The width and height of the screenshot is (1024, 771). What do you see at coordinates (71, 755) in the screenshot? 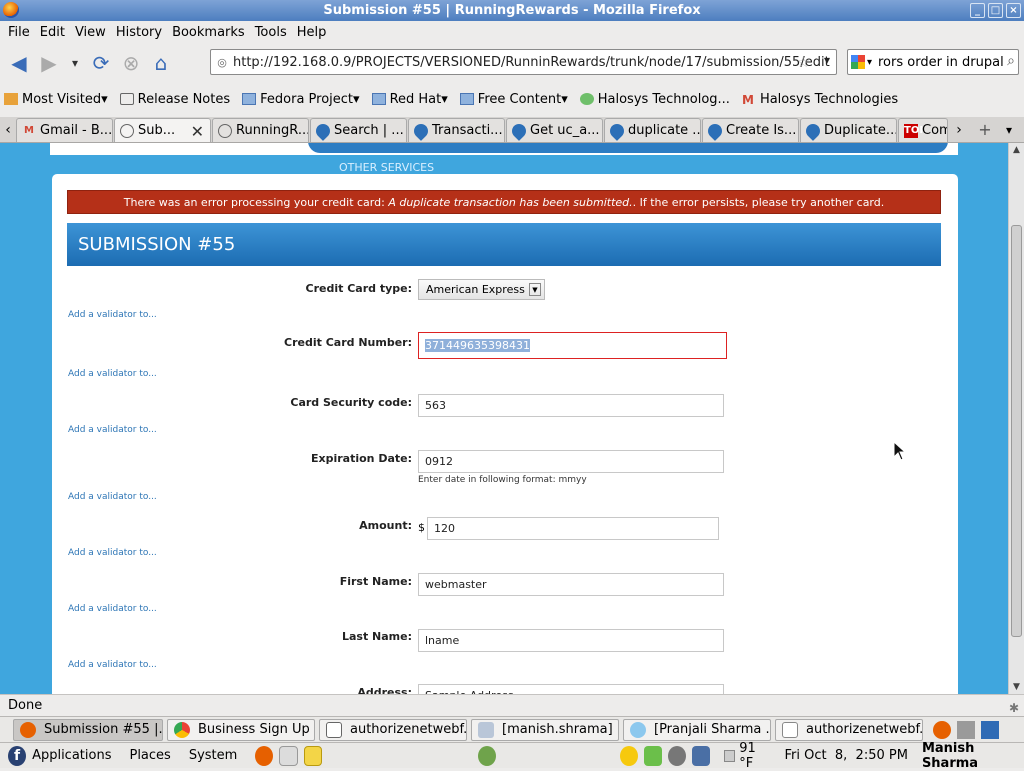
I see `applications-menu: Applications` at bounding box center [71, 755].